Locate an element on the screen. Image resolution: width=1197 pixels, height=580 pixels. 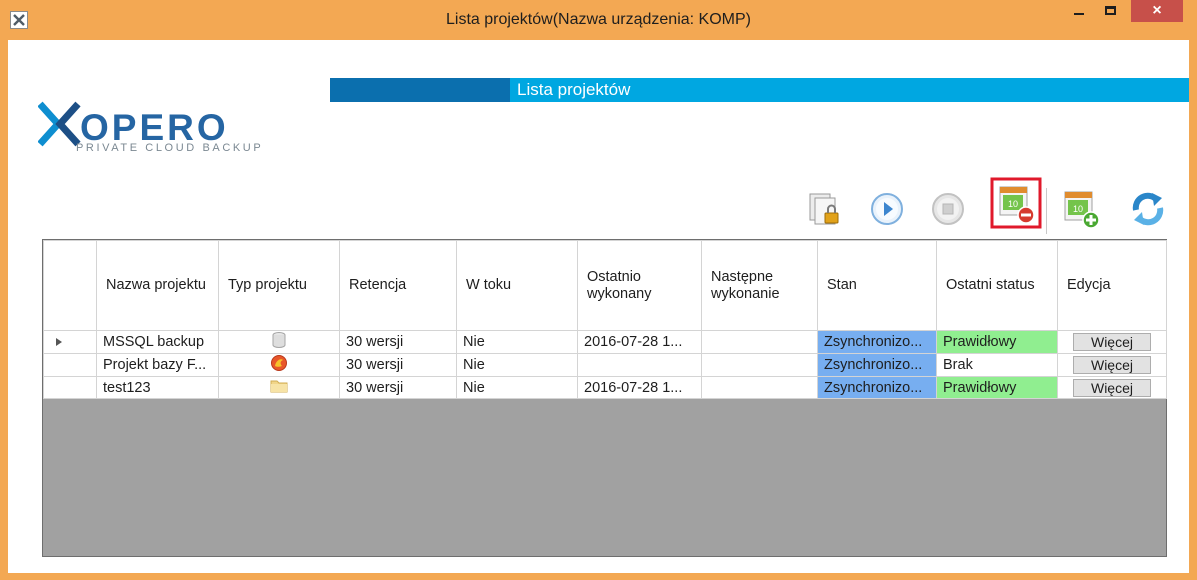
refresh-button is located at coordinates (1148, 208).